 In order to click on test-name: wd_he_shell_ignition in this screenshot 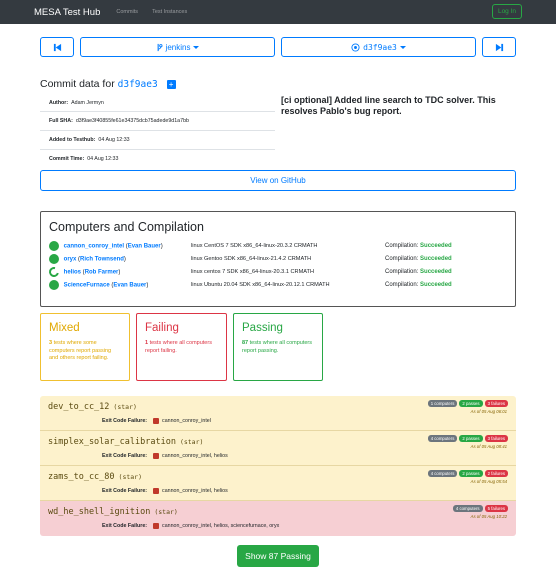, I will do `click(99, 512)`.